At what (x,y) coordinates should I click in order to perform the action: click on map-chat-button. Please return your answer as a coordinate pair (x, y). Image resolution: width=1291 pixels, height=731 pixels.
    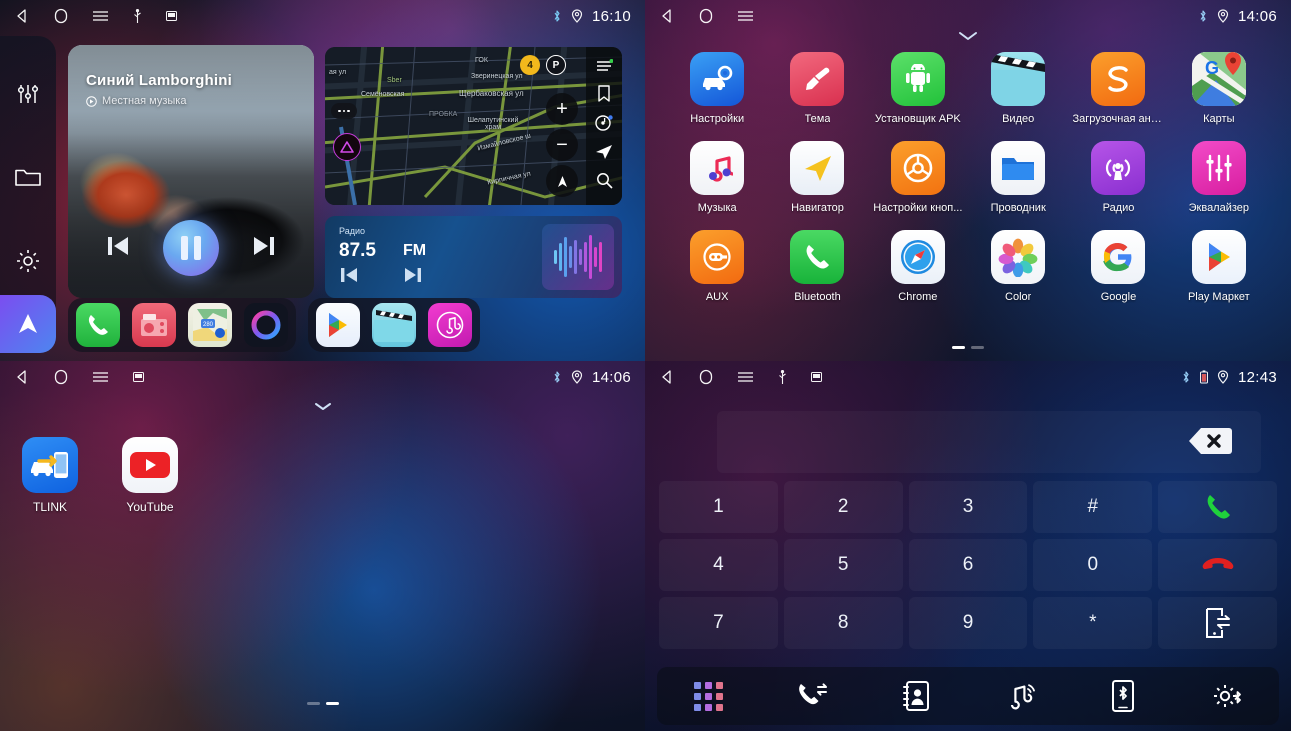
    Looking at the image, I should click on (344, 111).